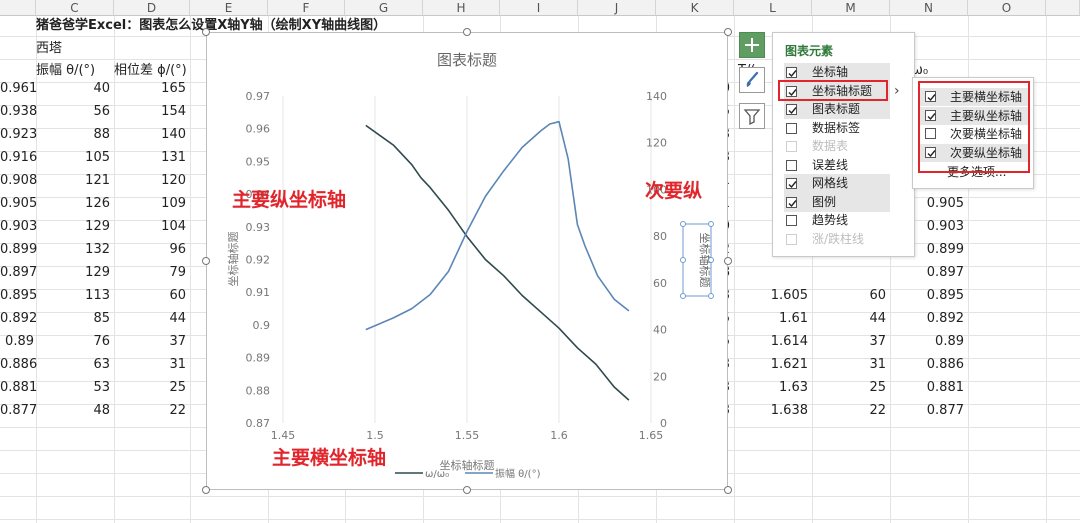  I want to click on cell-c: 76, so click(73, 341).